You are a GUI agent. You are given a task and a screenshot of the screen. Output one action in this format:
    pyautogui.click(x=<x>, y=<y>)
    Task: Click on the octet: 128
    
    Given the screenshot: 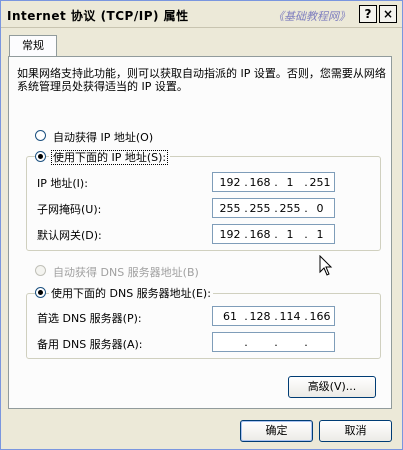 What is the action you would take?
    pyautogui.click(x=260, y=316)
    